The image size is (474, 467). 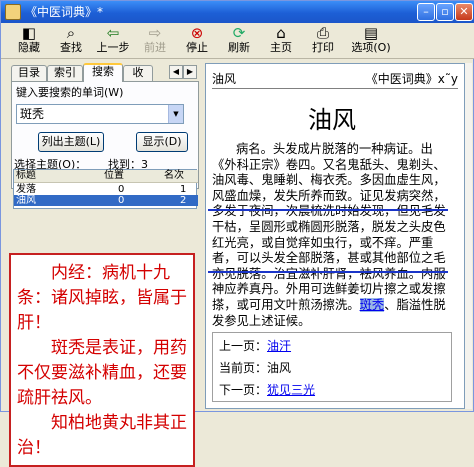 What do you see at coordinates (114, 176) in the screenshot?
I see `column-location: 位置` at bounding box center [114, 176].